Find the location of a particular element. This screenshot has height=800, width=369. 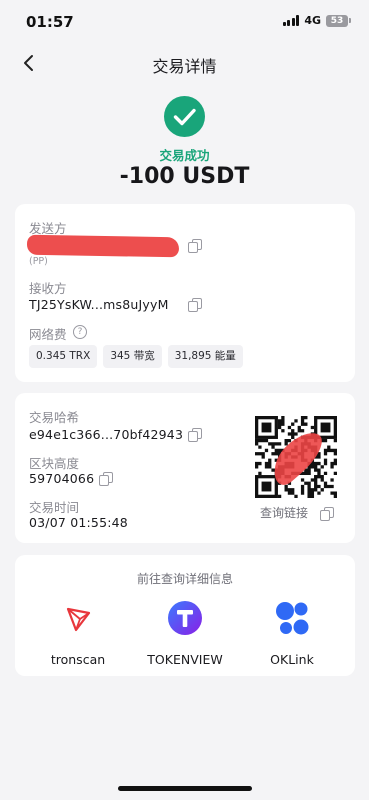

receiver-address: TJ25YsKW...ms8uJyyM is located at coordinates (99, 304).